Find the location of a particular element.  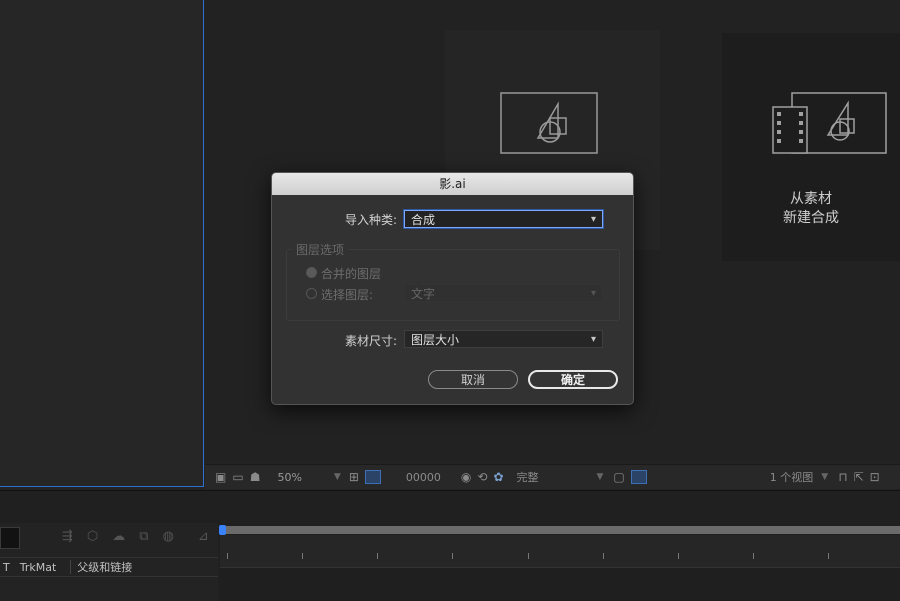

draft-3d-icon: ⬡ is located at coordinates (92, 536).